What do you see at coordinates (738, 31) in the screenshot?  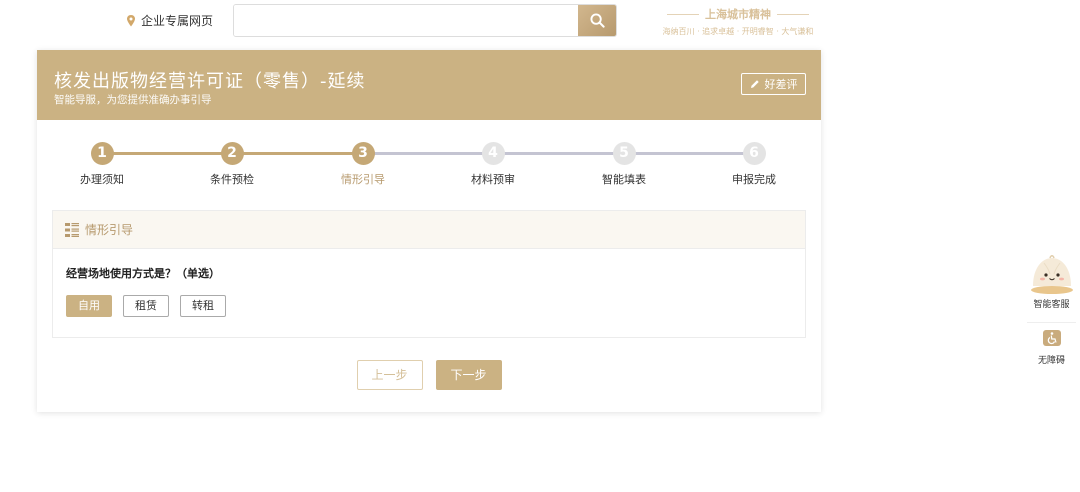 I see `spirit-tagline: 海纳百川 · 追求卓越 · 开明睿智 · 大气谦和` at bounding box center [738, 31].